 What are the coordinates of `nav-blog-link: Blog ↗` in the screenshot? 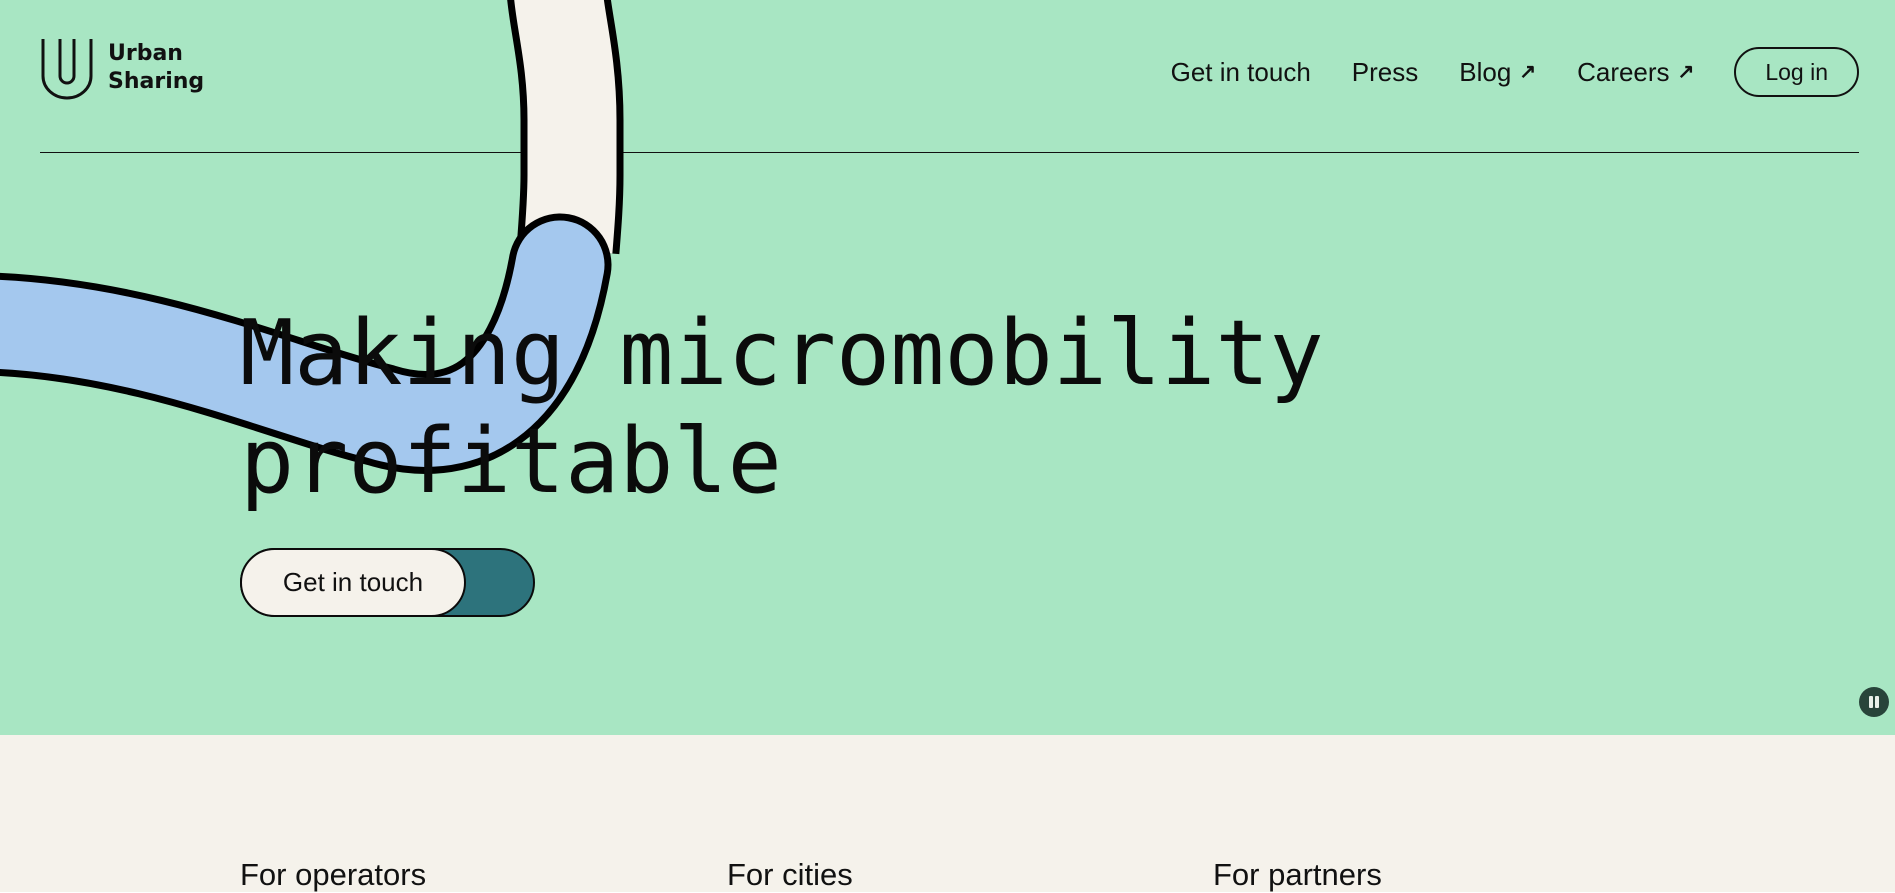 It's located at (1497, 72).